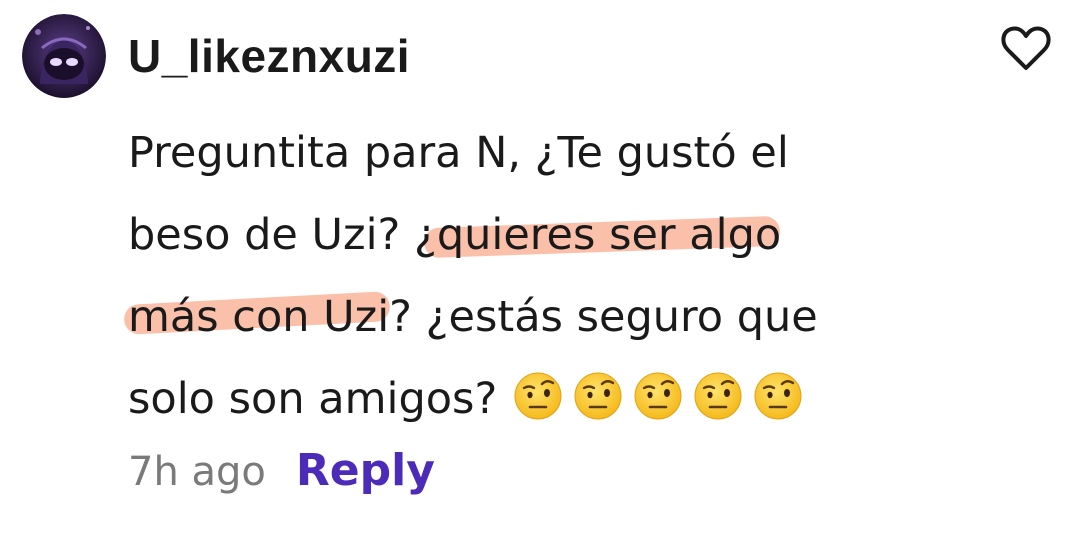 The height and width of the screenshot is (538, 1080). Describe the element at coordinates (1026, 48) in the screenshot. I see `heart-outline-icon` at that location.